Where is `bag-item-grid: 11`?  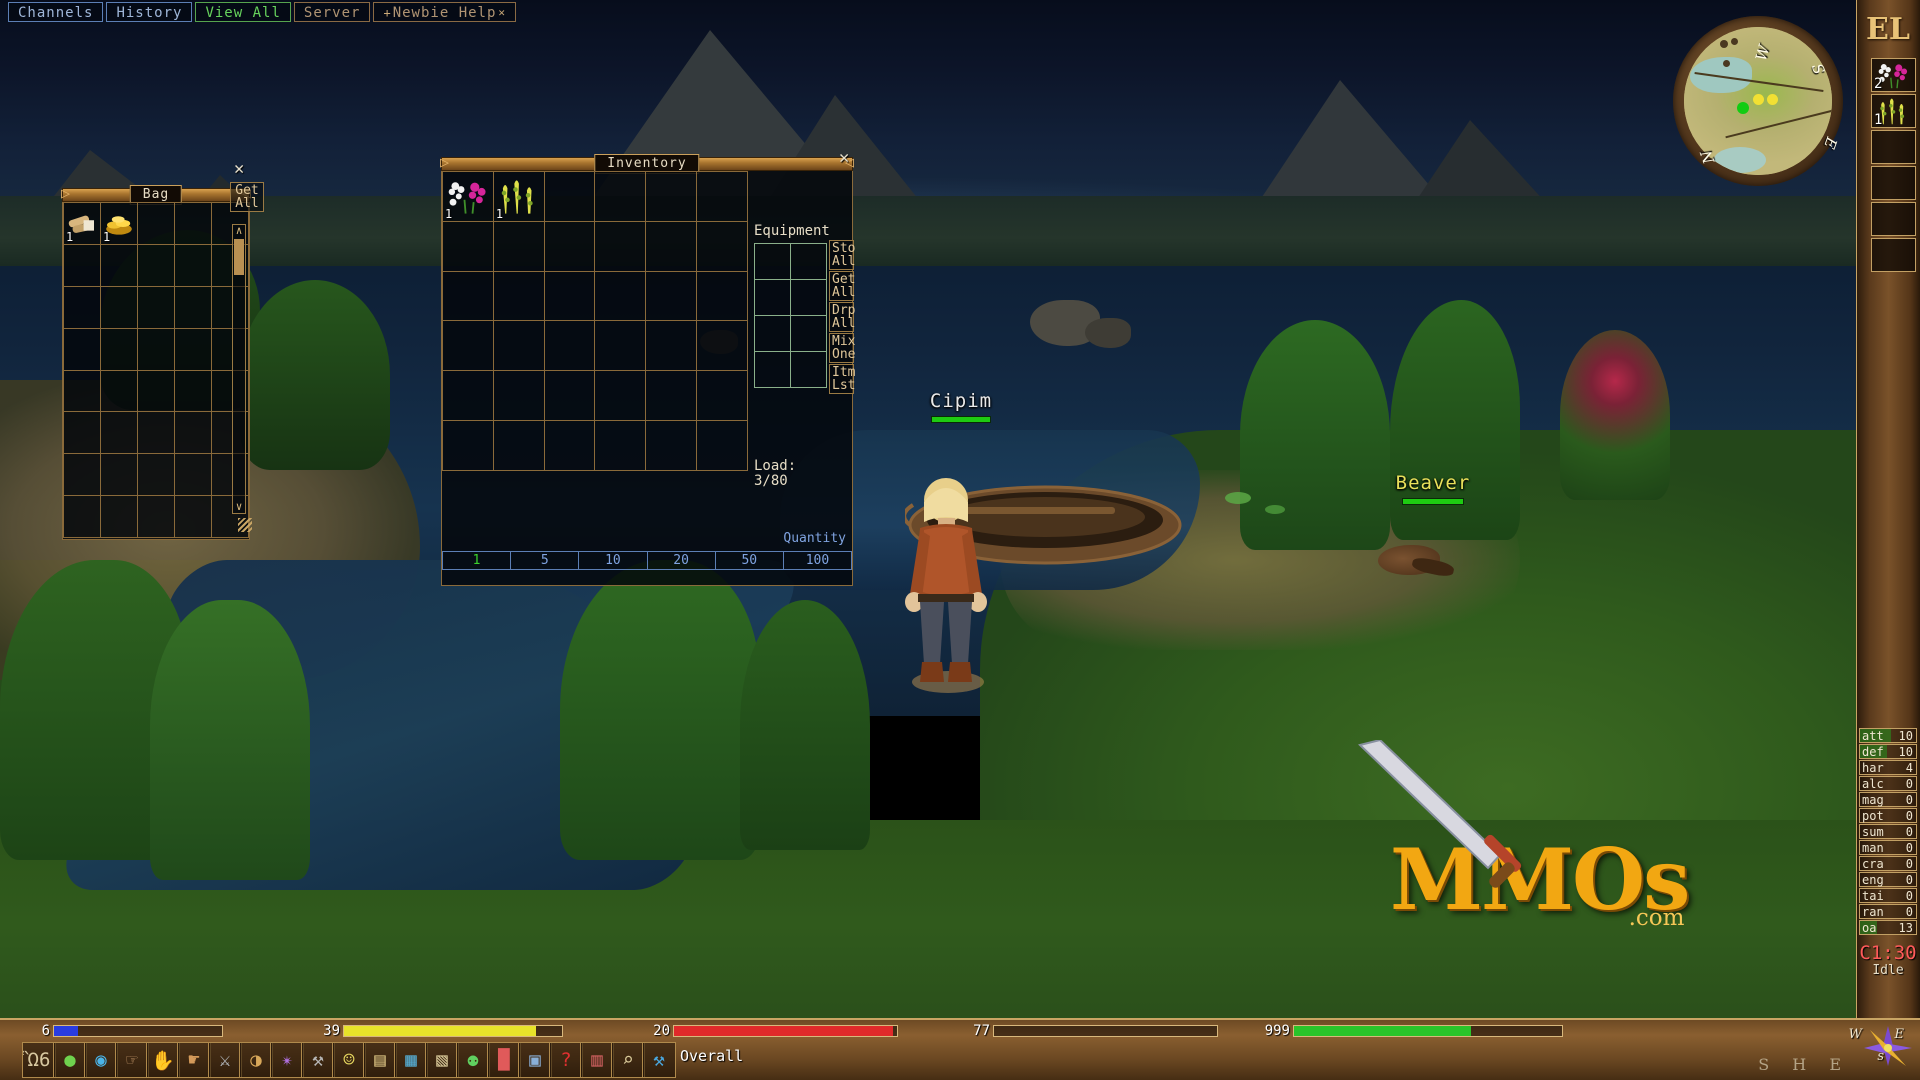
bag-item-grid: 11 is located at coordinates (156, 370).